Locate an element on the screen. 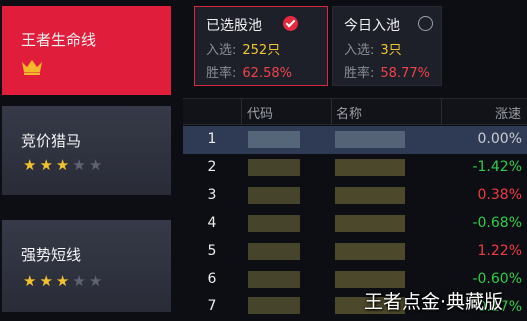 The image size is (527, 321). crown-icon is located at coordinates (32, 67).